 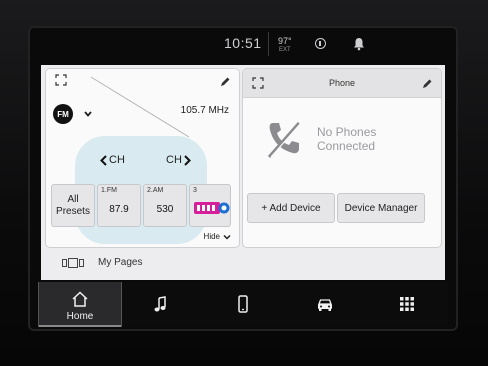 What do you see at coordinates (117, 160) in the screenshot?
I see `channel-down-label: CH` at bounding box center [117, 160].